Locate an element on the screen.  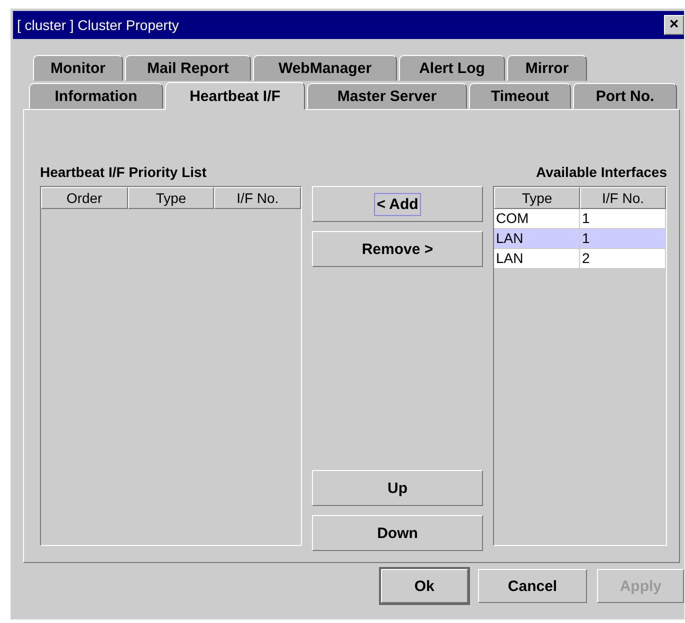
tab: Port No. is located at coordinates (625, 96).